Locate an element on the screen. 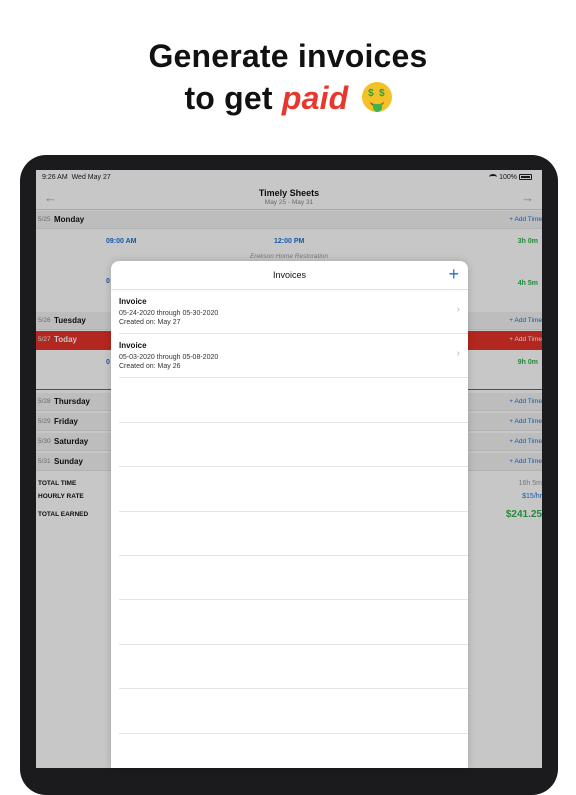 This screenshot has width=576, height=795. invoice-created: Created on: May 27 is located at coordinates (150, 322).